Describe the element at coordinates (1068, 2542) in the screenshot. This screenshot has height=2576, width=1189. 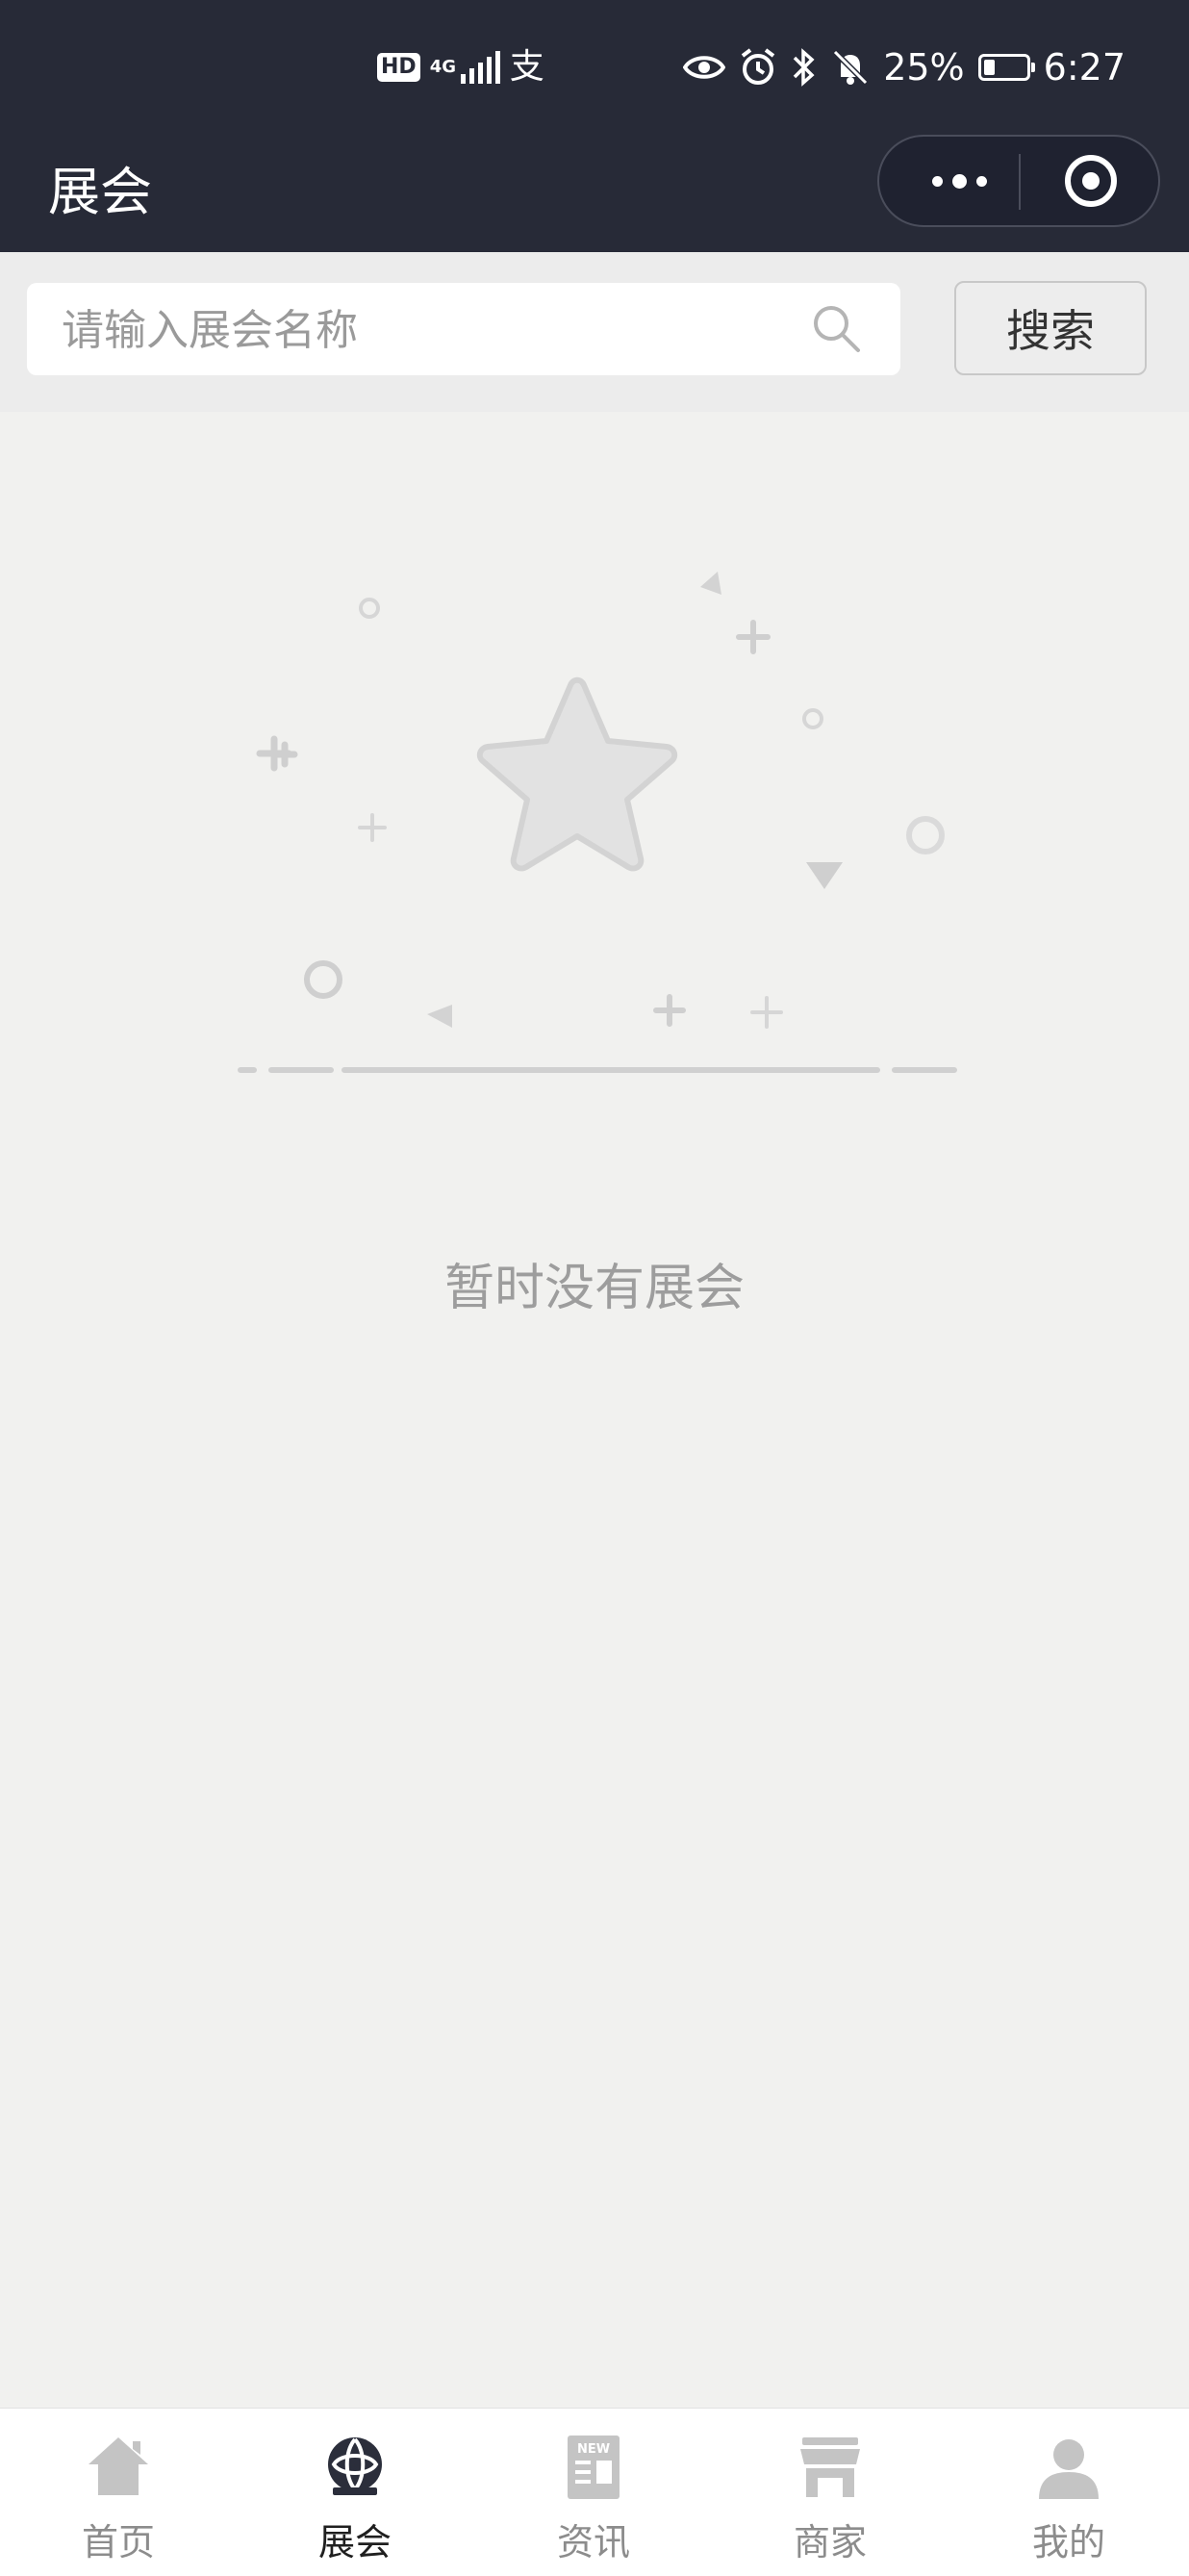
I see `tab-label: 我的` at that location.